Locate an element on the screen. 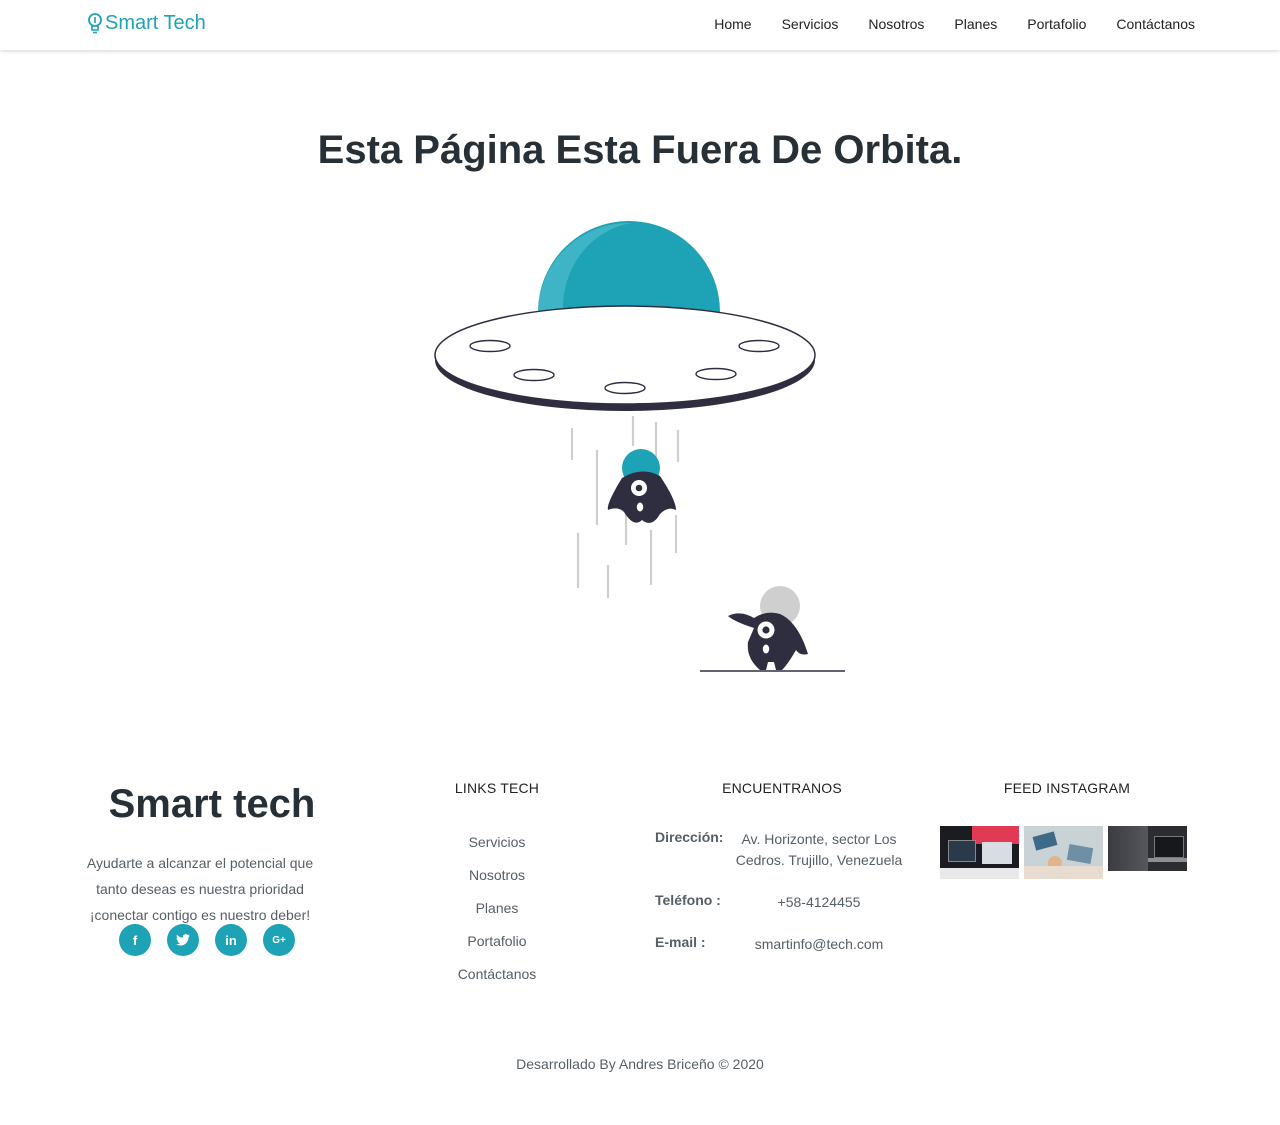 The image size is (1280, 1125). instagram-photo-team-table is located at coordinates (1063, 852).